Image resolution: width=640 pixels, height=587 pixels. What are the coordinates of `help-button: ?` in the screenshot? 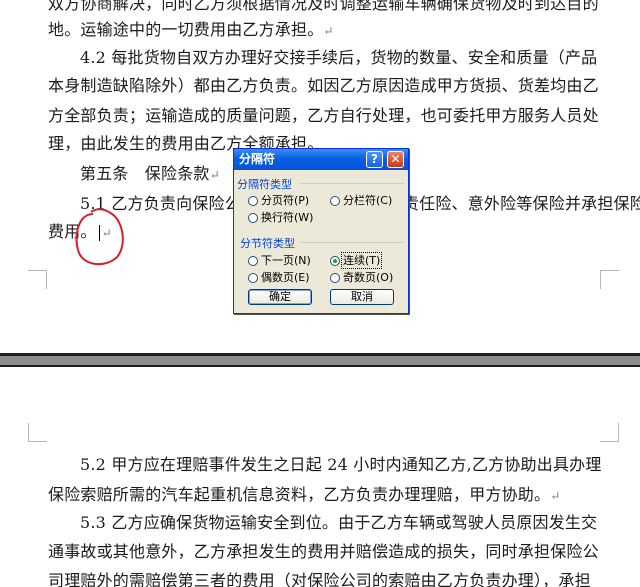 It's located at (374, 159).